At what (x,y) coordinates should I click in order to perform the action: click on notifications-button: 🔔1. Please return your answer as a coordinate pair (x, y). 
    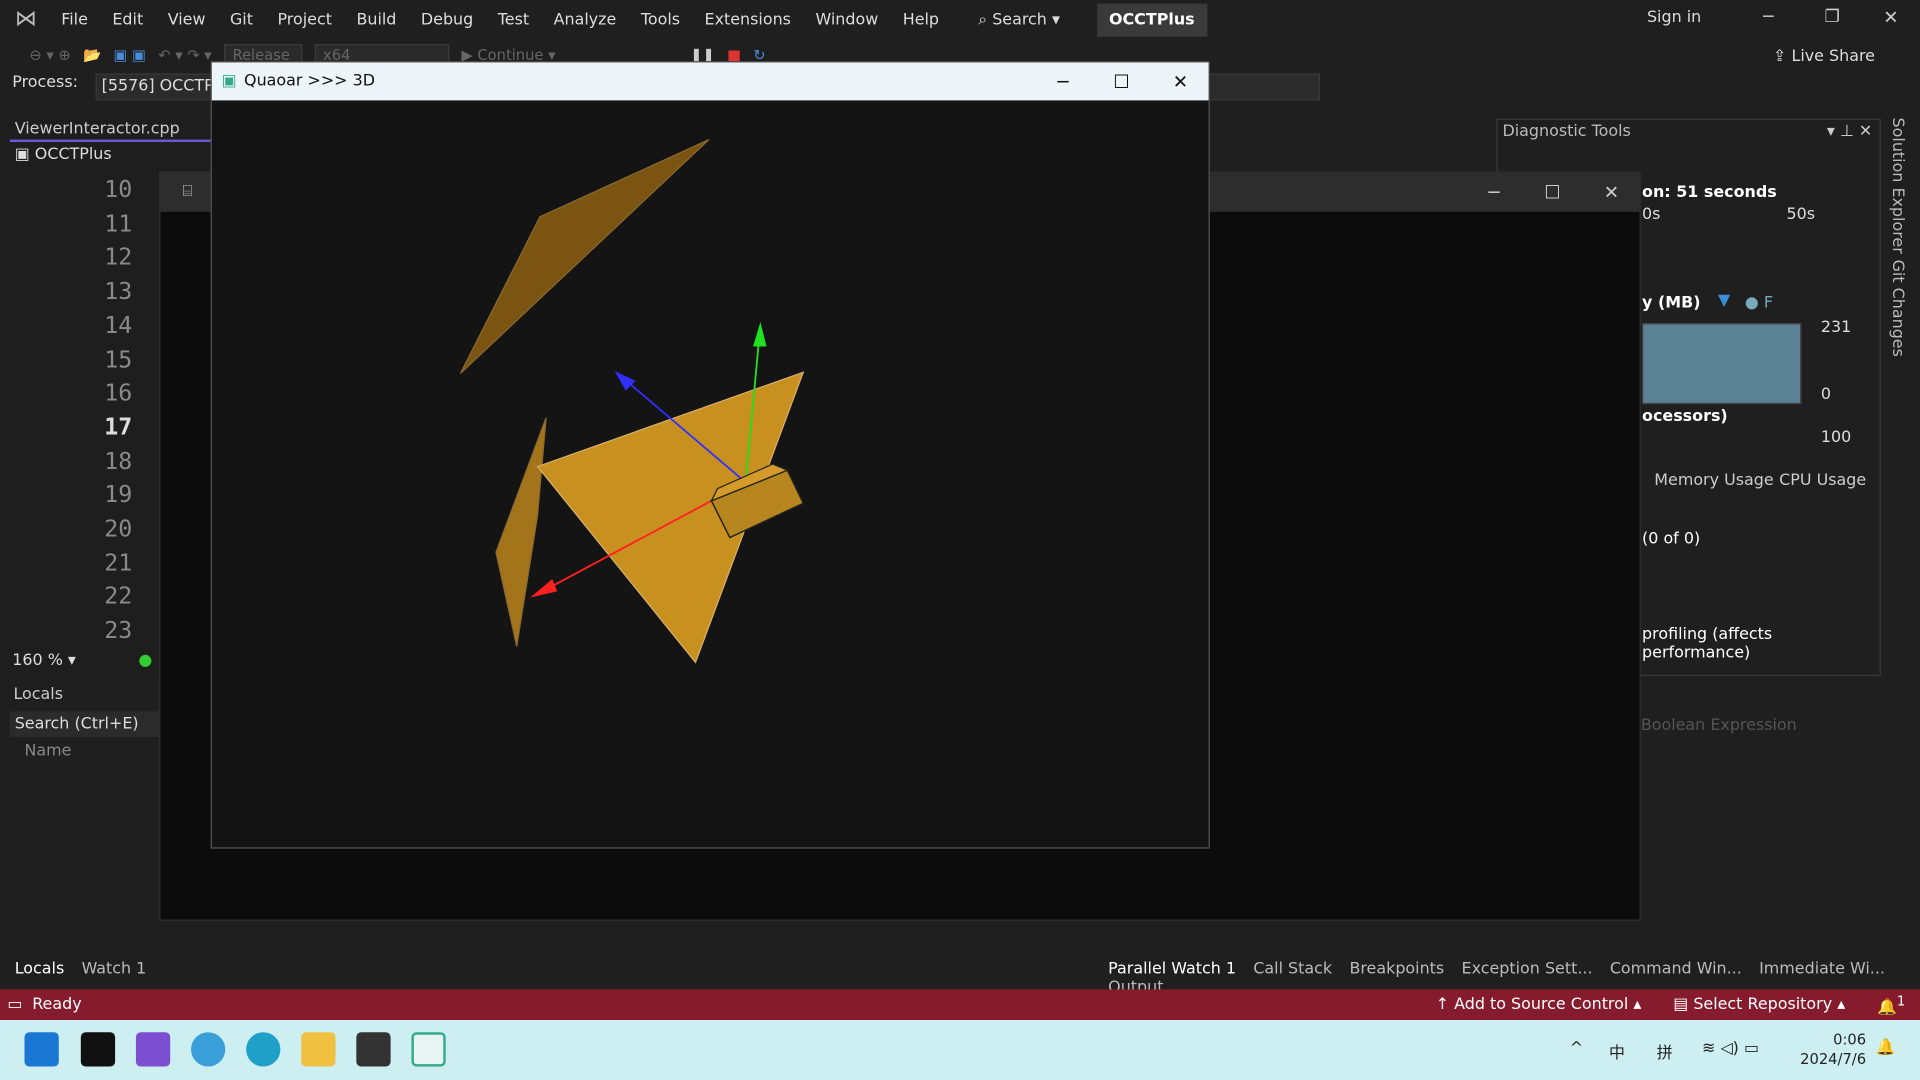
    Looking at the image, I should click on (1891, 1005).